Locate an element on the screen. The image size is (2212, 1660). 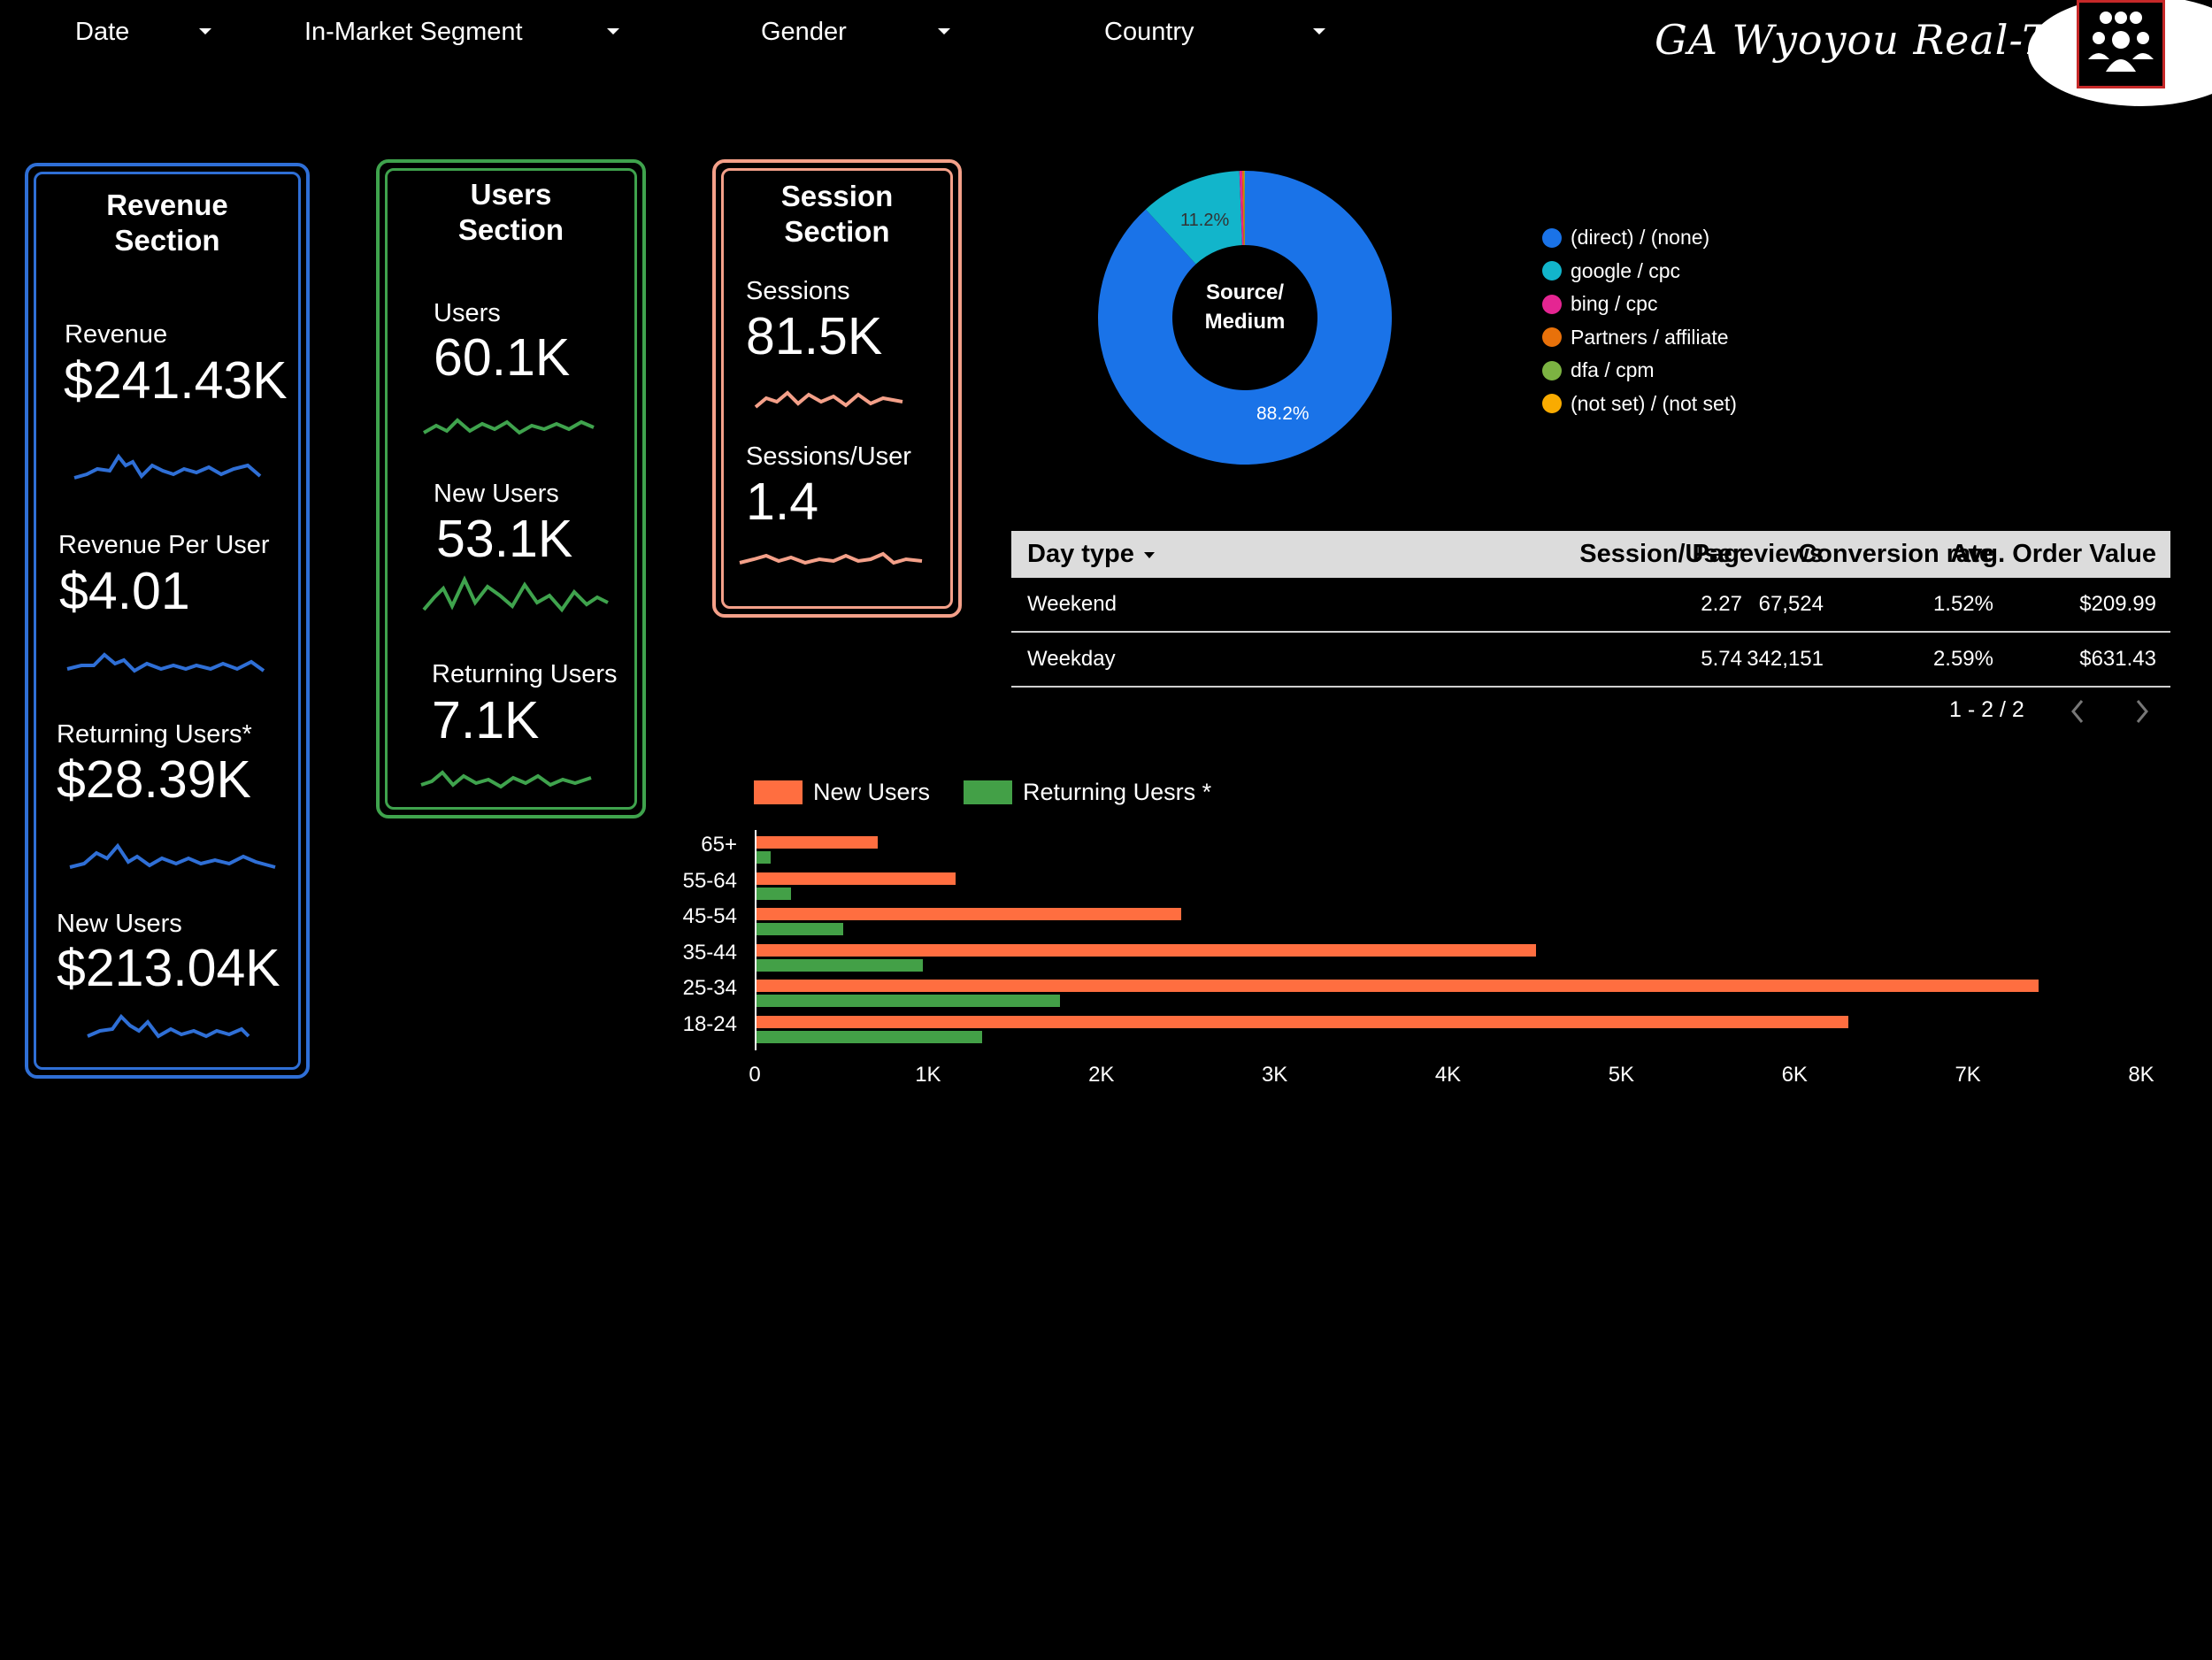
revenue-sparkline is located at coordinates (167, 466).